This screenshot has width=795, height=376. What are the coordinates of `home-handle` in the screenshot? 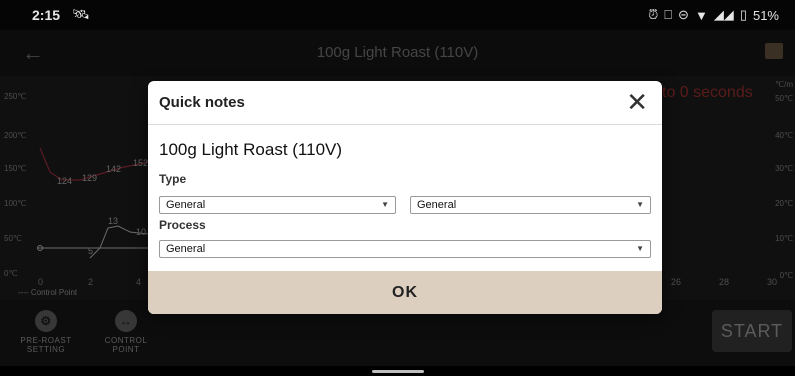 It's located at (398, 371).